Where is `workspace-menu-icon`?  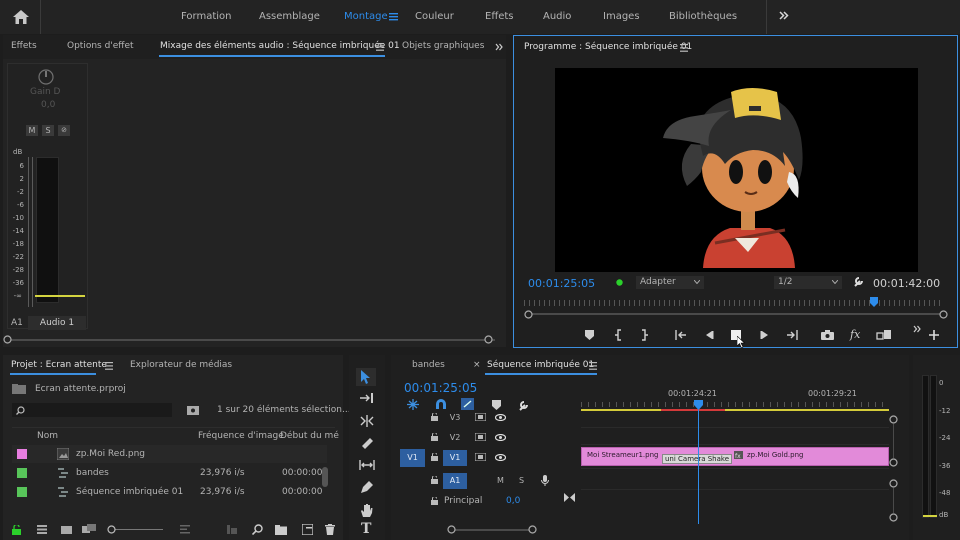
workspace-menu-icon is located at coordinates (393, 16).